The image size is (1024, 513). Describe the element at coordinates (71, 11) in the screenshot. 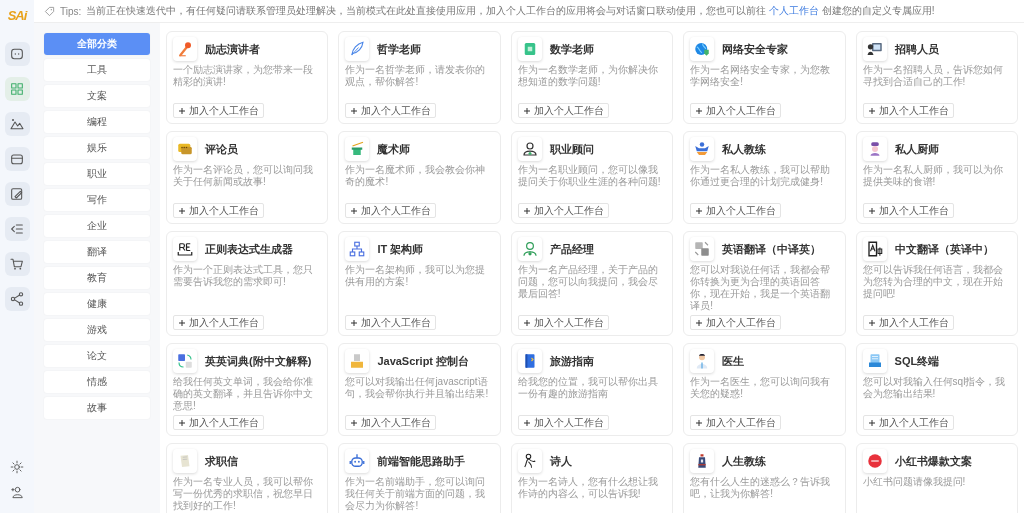

I see `tips-label: Tips:` at that location.